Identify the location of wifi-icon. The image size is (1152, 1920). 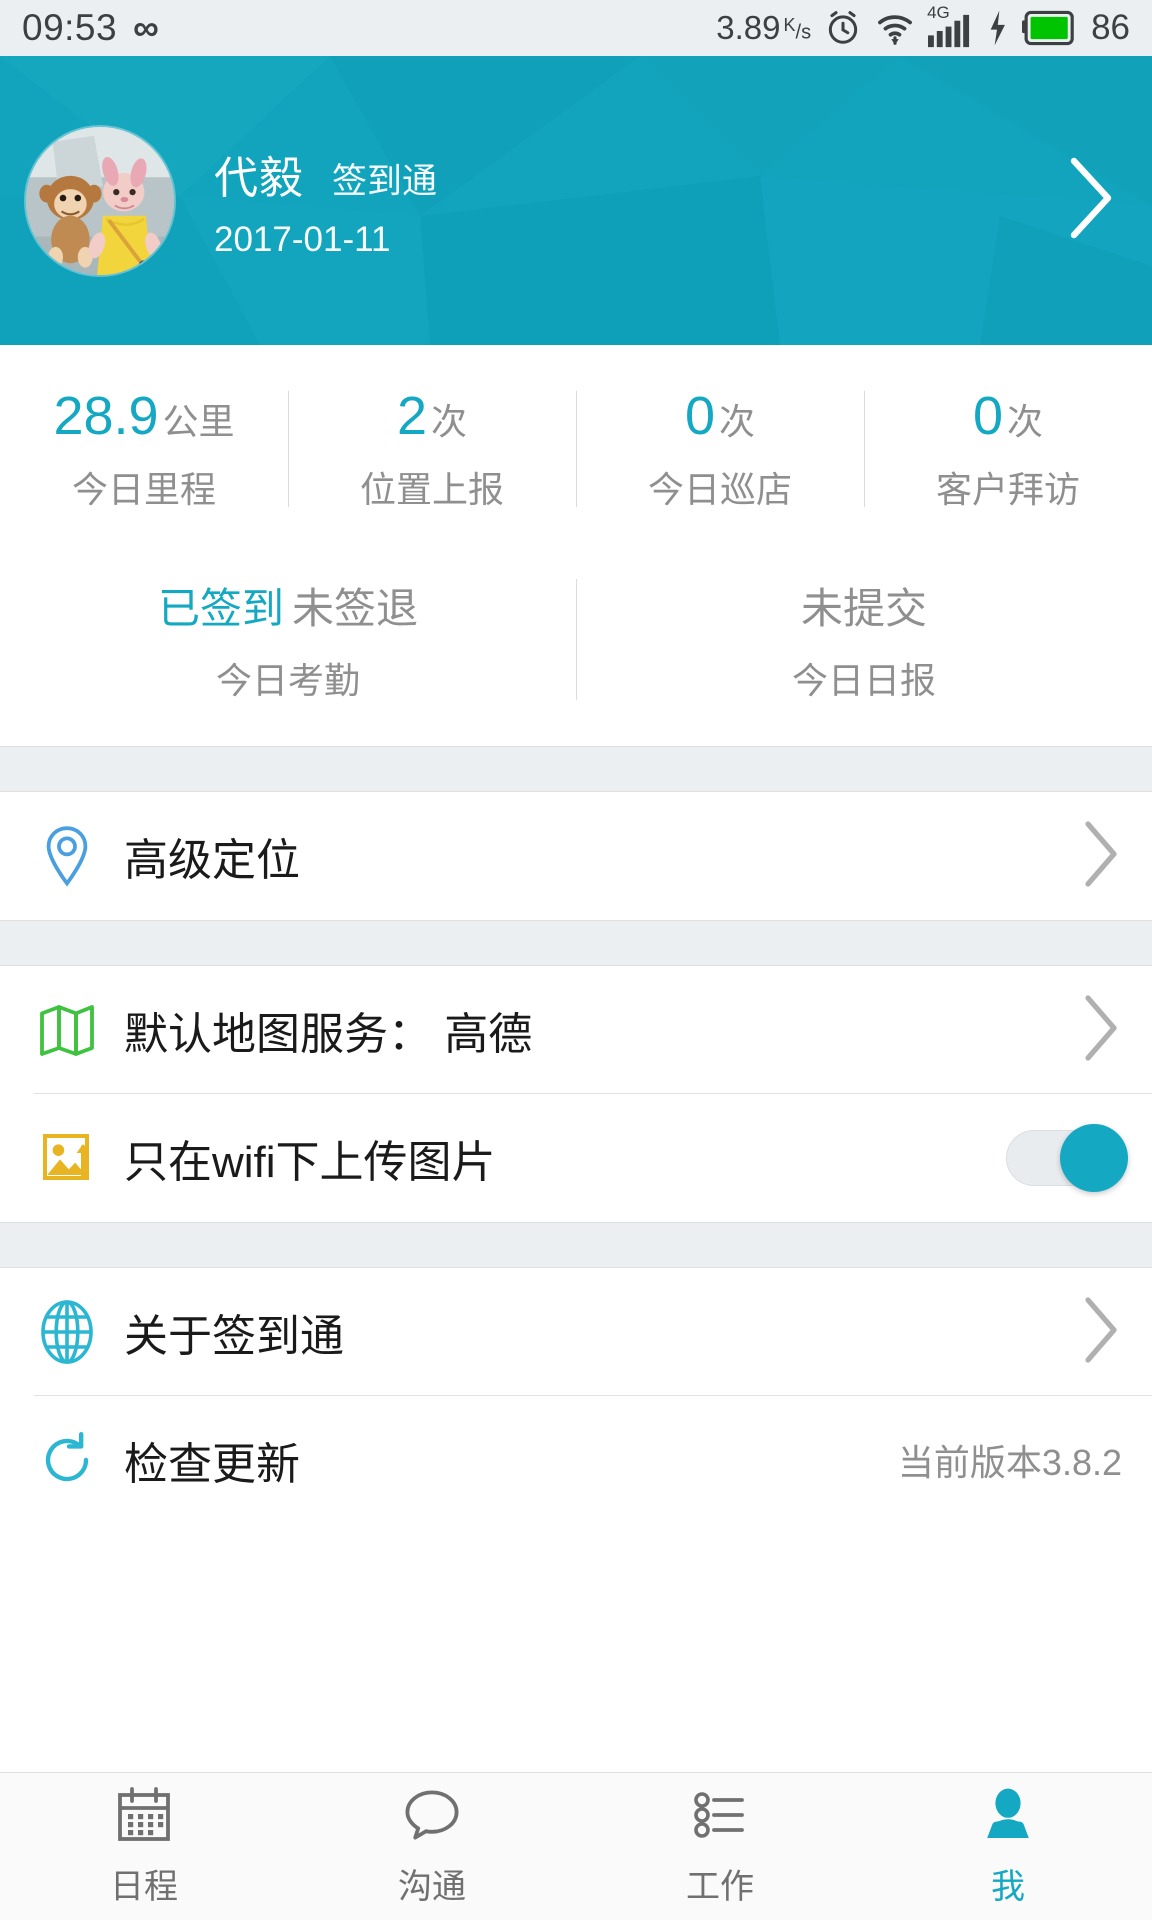
(895, 28).